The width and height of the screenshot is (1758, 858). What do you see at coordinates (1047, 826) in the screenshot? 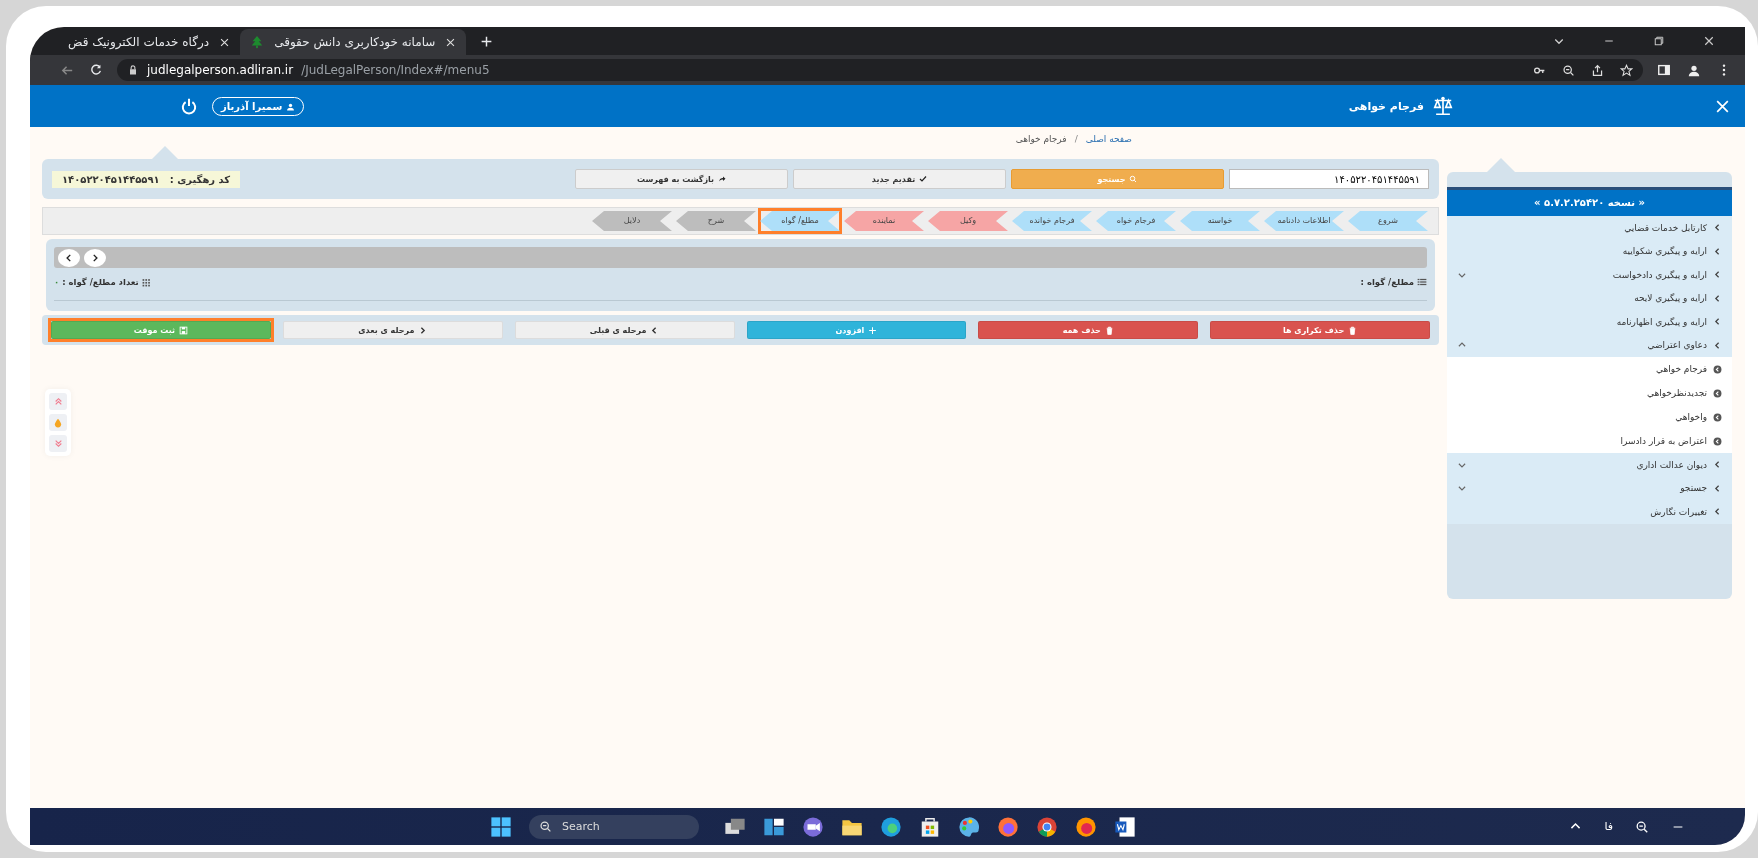
I see `chrome-icon` at bounding box center [1047, 826].